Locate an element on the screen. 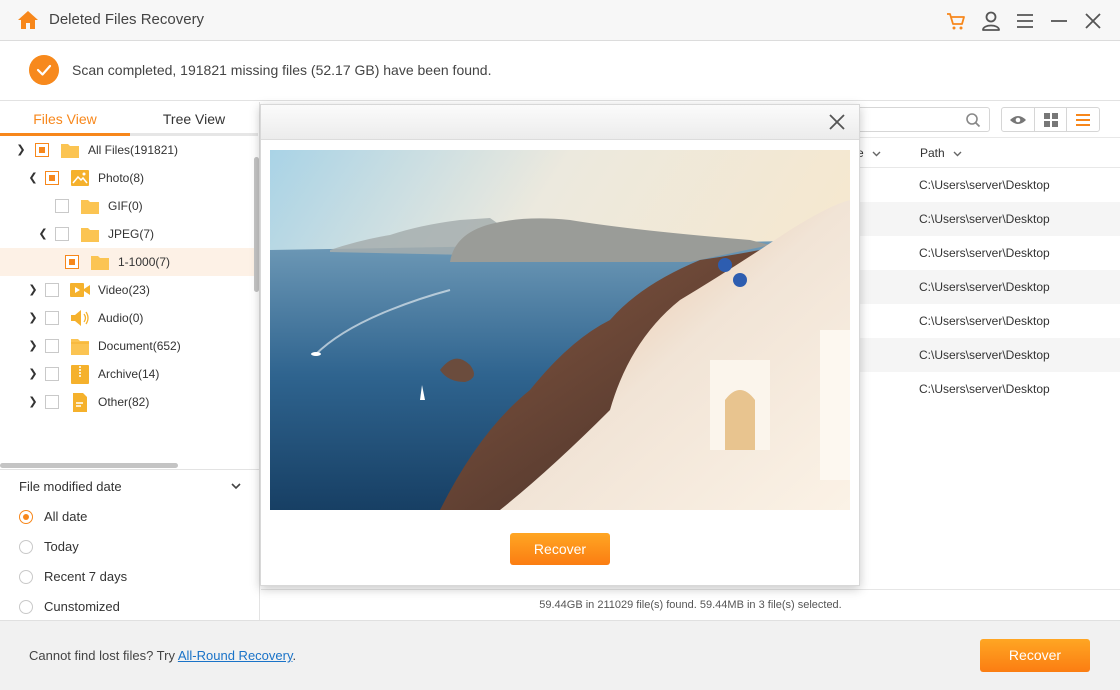 The width and height of the screenshot is (1120, 690). tree-node-label: Video(23) is located at coordinates (124, 290).